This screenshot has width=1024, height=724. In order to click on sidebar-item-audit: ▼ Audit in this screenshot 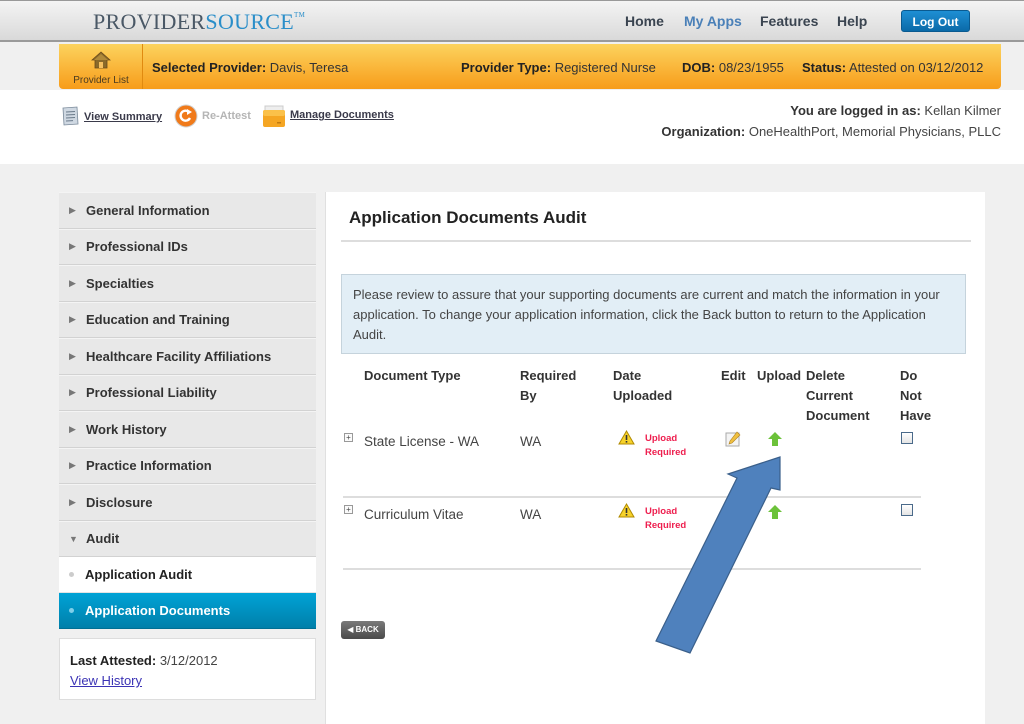, I will do `click(187, 538)`.